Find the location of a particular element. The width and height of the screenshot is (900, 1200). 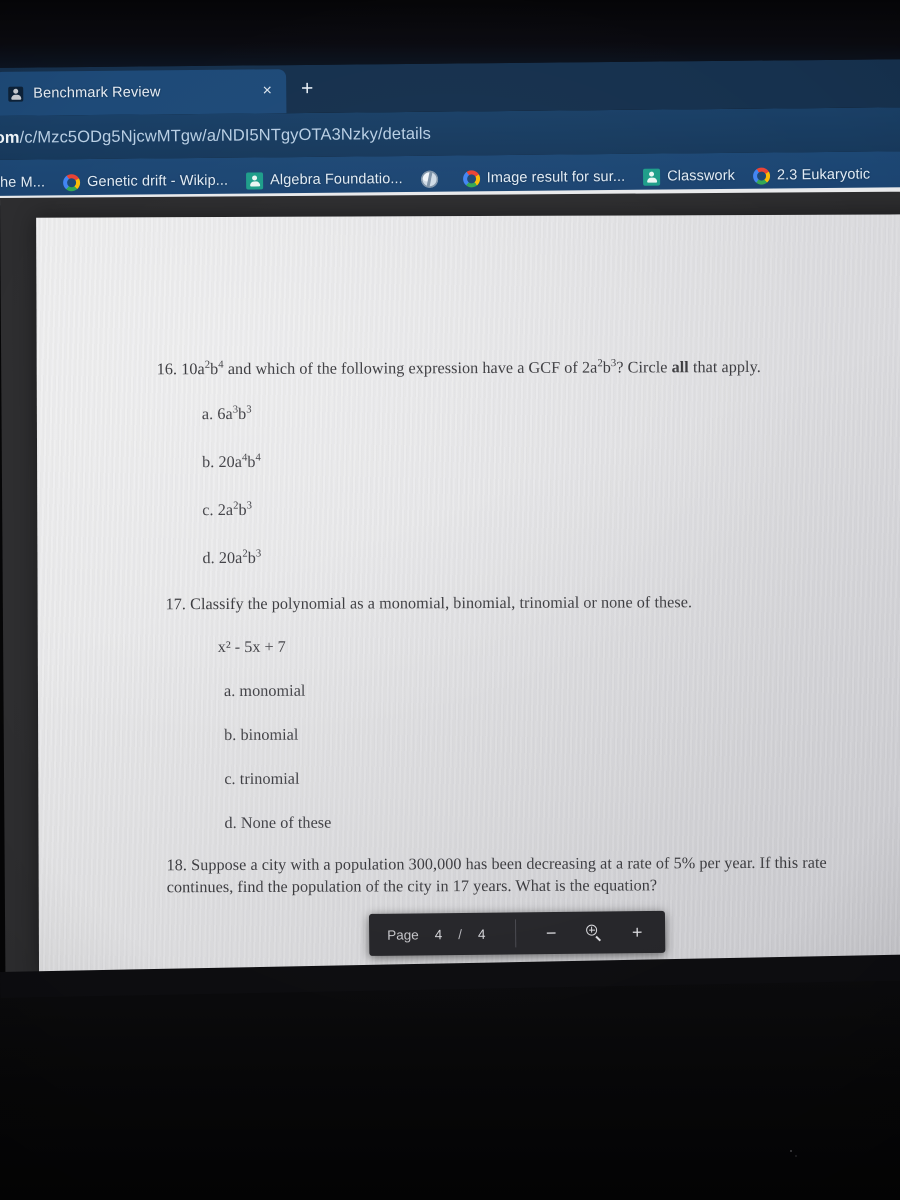

bookmark-item: 2.3 Eukaryotic is located at coordinates (811, 175).